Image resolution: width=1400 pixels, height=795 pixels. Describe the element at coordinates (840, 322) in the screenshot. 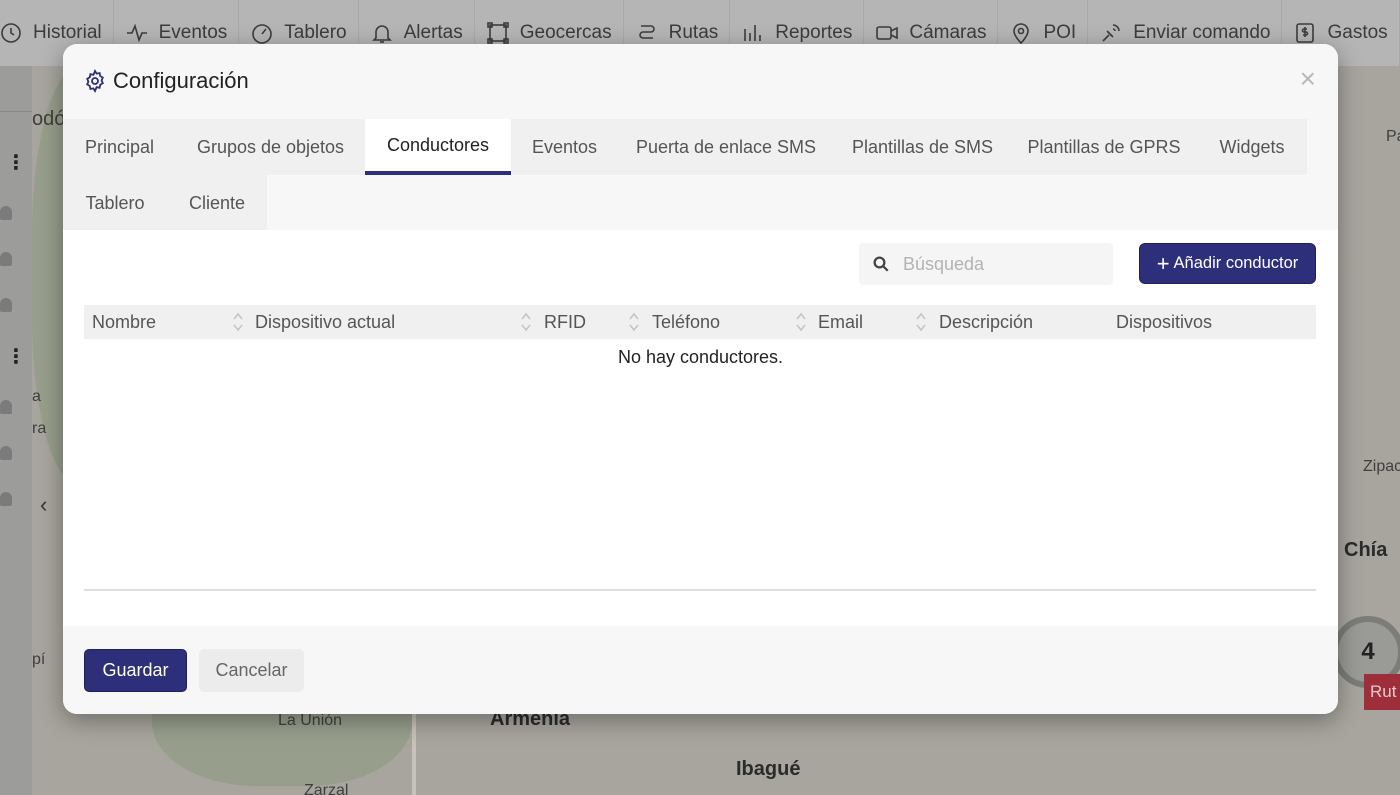

I see `column-header-email: Email` at that location.